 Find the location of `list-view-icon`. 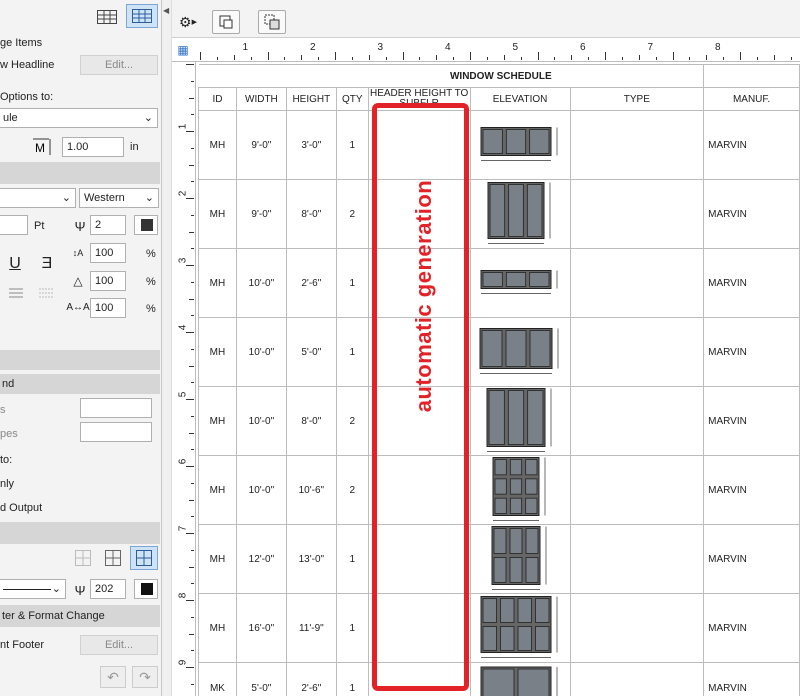

list-view-icon is located at coordinates (107, 17).